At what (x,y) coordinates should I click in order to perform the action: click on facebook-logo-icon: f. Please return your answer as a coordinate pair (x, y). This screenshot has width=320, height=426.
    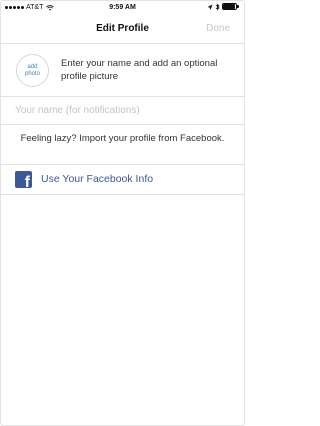
    Looking at the image, I should click on (23, 179).